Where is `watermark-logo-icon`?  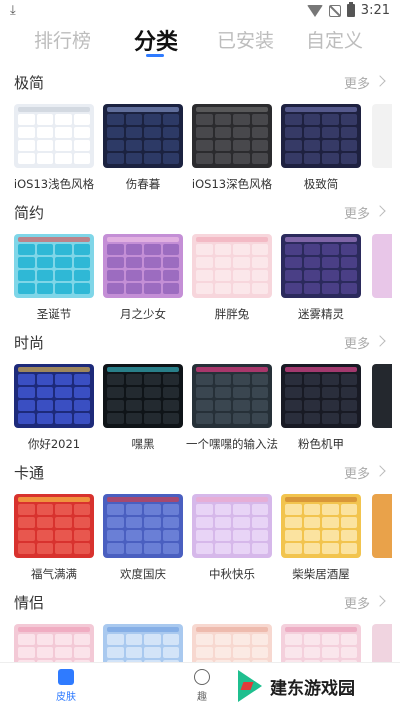
watermark-logo-icon is located at coordinates (251, 686).